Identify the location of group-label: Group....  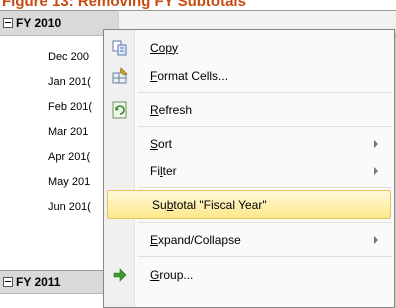
(172, 274).